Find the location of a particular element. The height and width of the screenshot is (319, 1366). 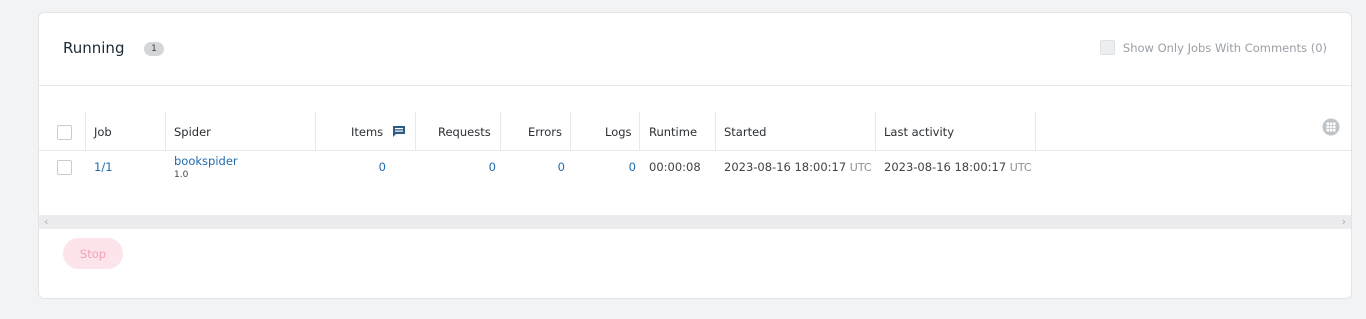

column-header-last-activity: Last activity is located at coordinates (919, 132).